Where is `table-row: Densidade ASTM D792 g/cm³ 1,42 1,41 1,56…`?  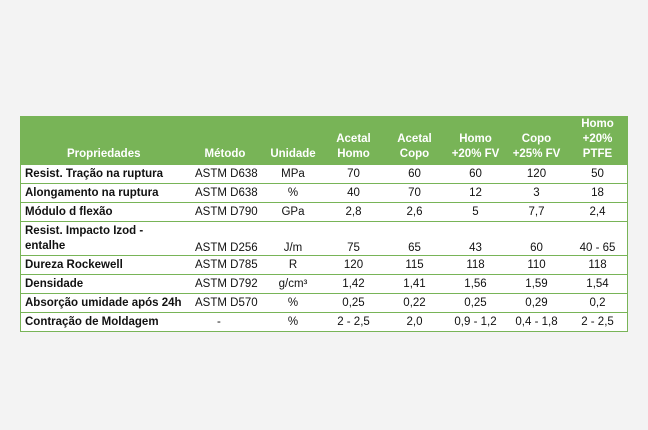
table-row: Densidade ASTM D792 g/cm³ 1,42 1,41 1,56… is located at coordinates (324, 284).